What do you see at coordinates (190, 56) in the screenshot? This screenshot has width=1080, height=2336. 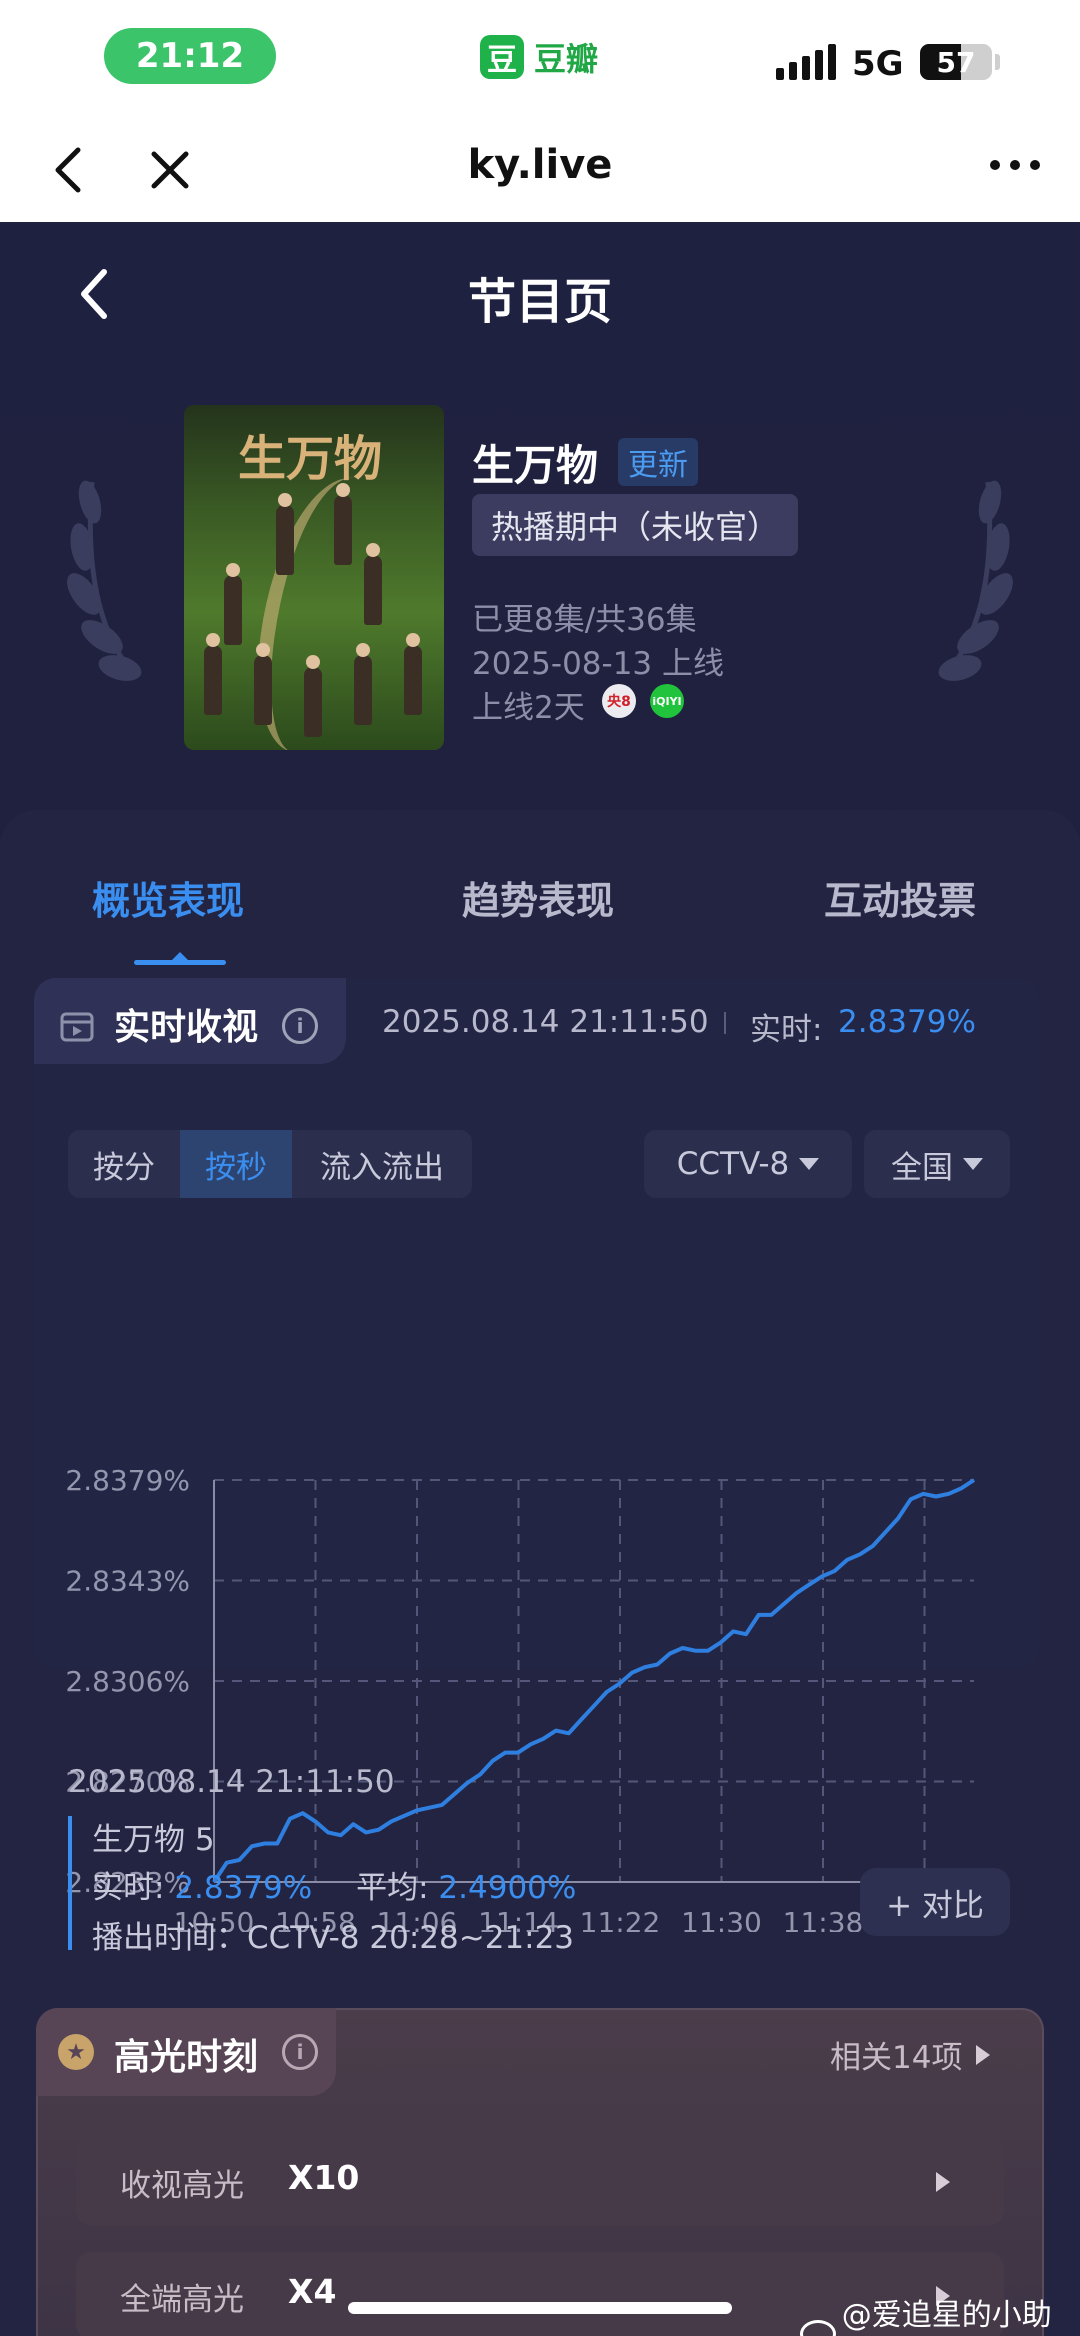 I see `status-time: 21:12` at bounding box center [190, 56].